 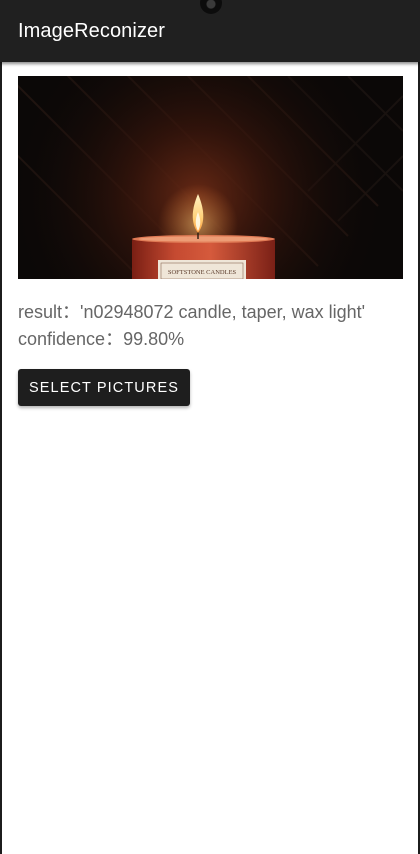 I want to click on confidence-value: 99.80%, so click(x=154, y=339).